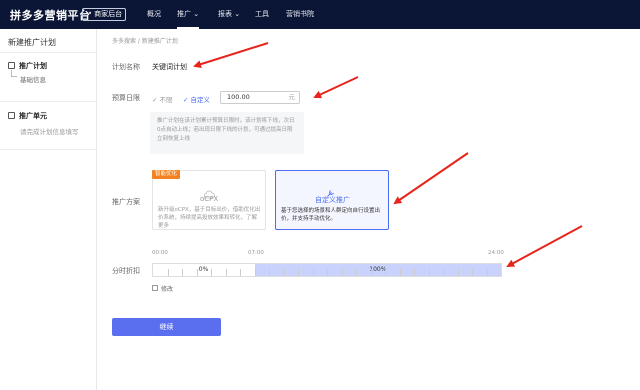 Image resolution: width=640 pixels, height=390 pixels. Describe the element at coordinates (431, 178) in the screenshot. I see `arrow-scheme` at that location.